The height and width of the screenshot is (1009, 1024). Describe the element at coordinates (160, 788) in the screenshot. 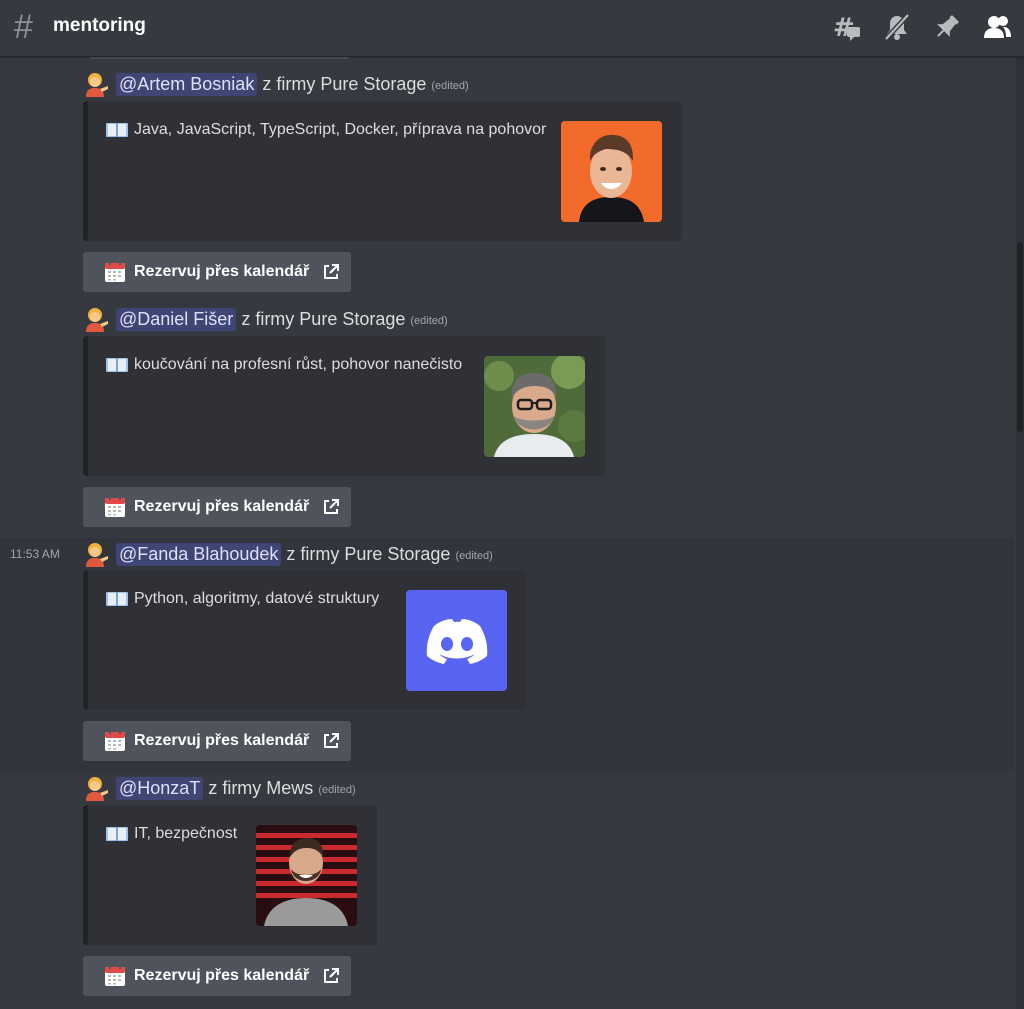

I see `user-mention: @HonzaT` at that location.